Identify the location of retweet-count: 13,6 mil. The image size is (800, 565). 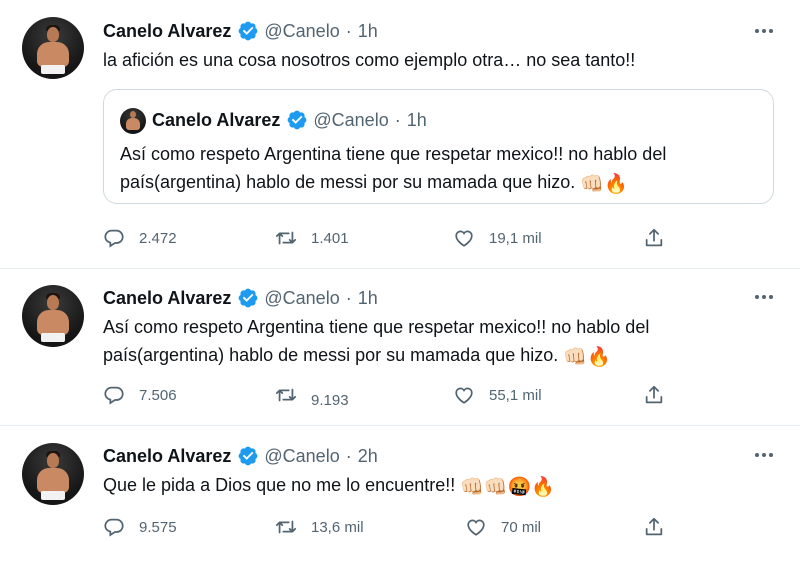
(337, 527).